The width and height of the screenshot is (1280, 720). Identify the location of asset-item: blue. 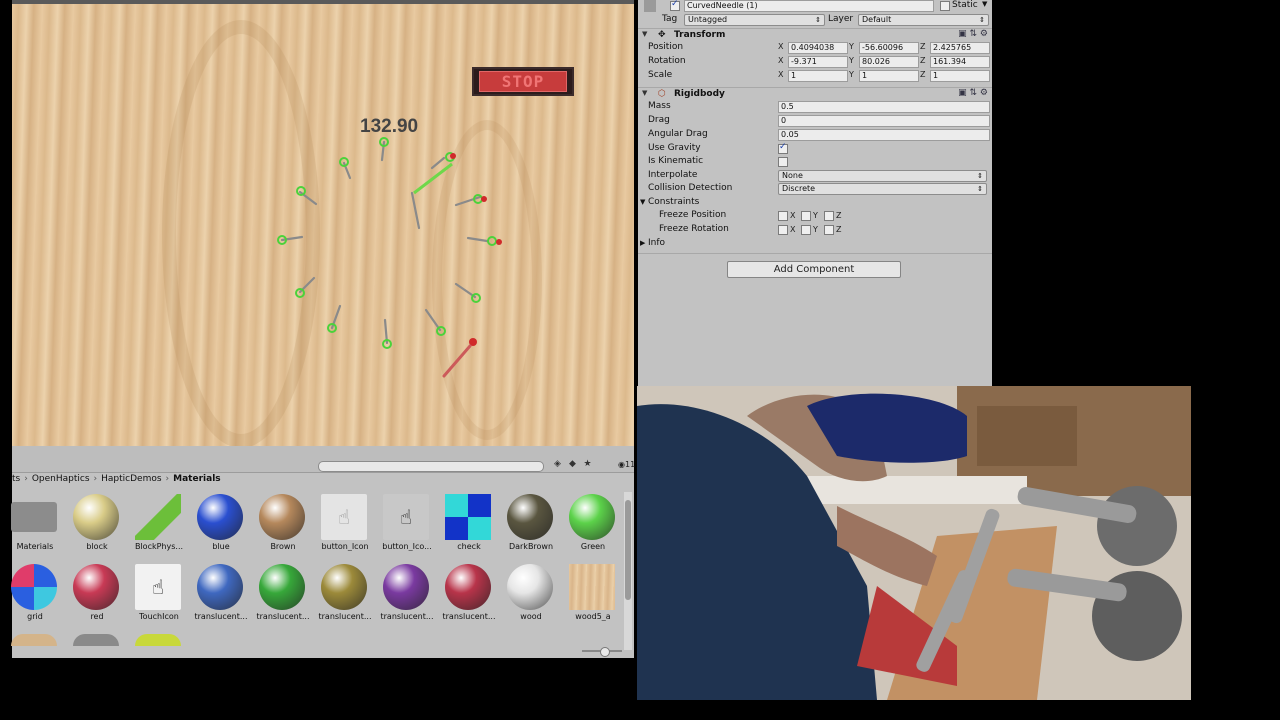
(221, 526).